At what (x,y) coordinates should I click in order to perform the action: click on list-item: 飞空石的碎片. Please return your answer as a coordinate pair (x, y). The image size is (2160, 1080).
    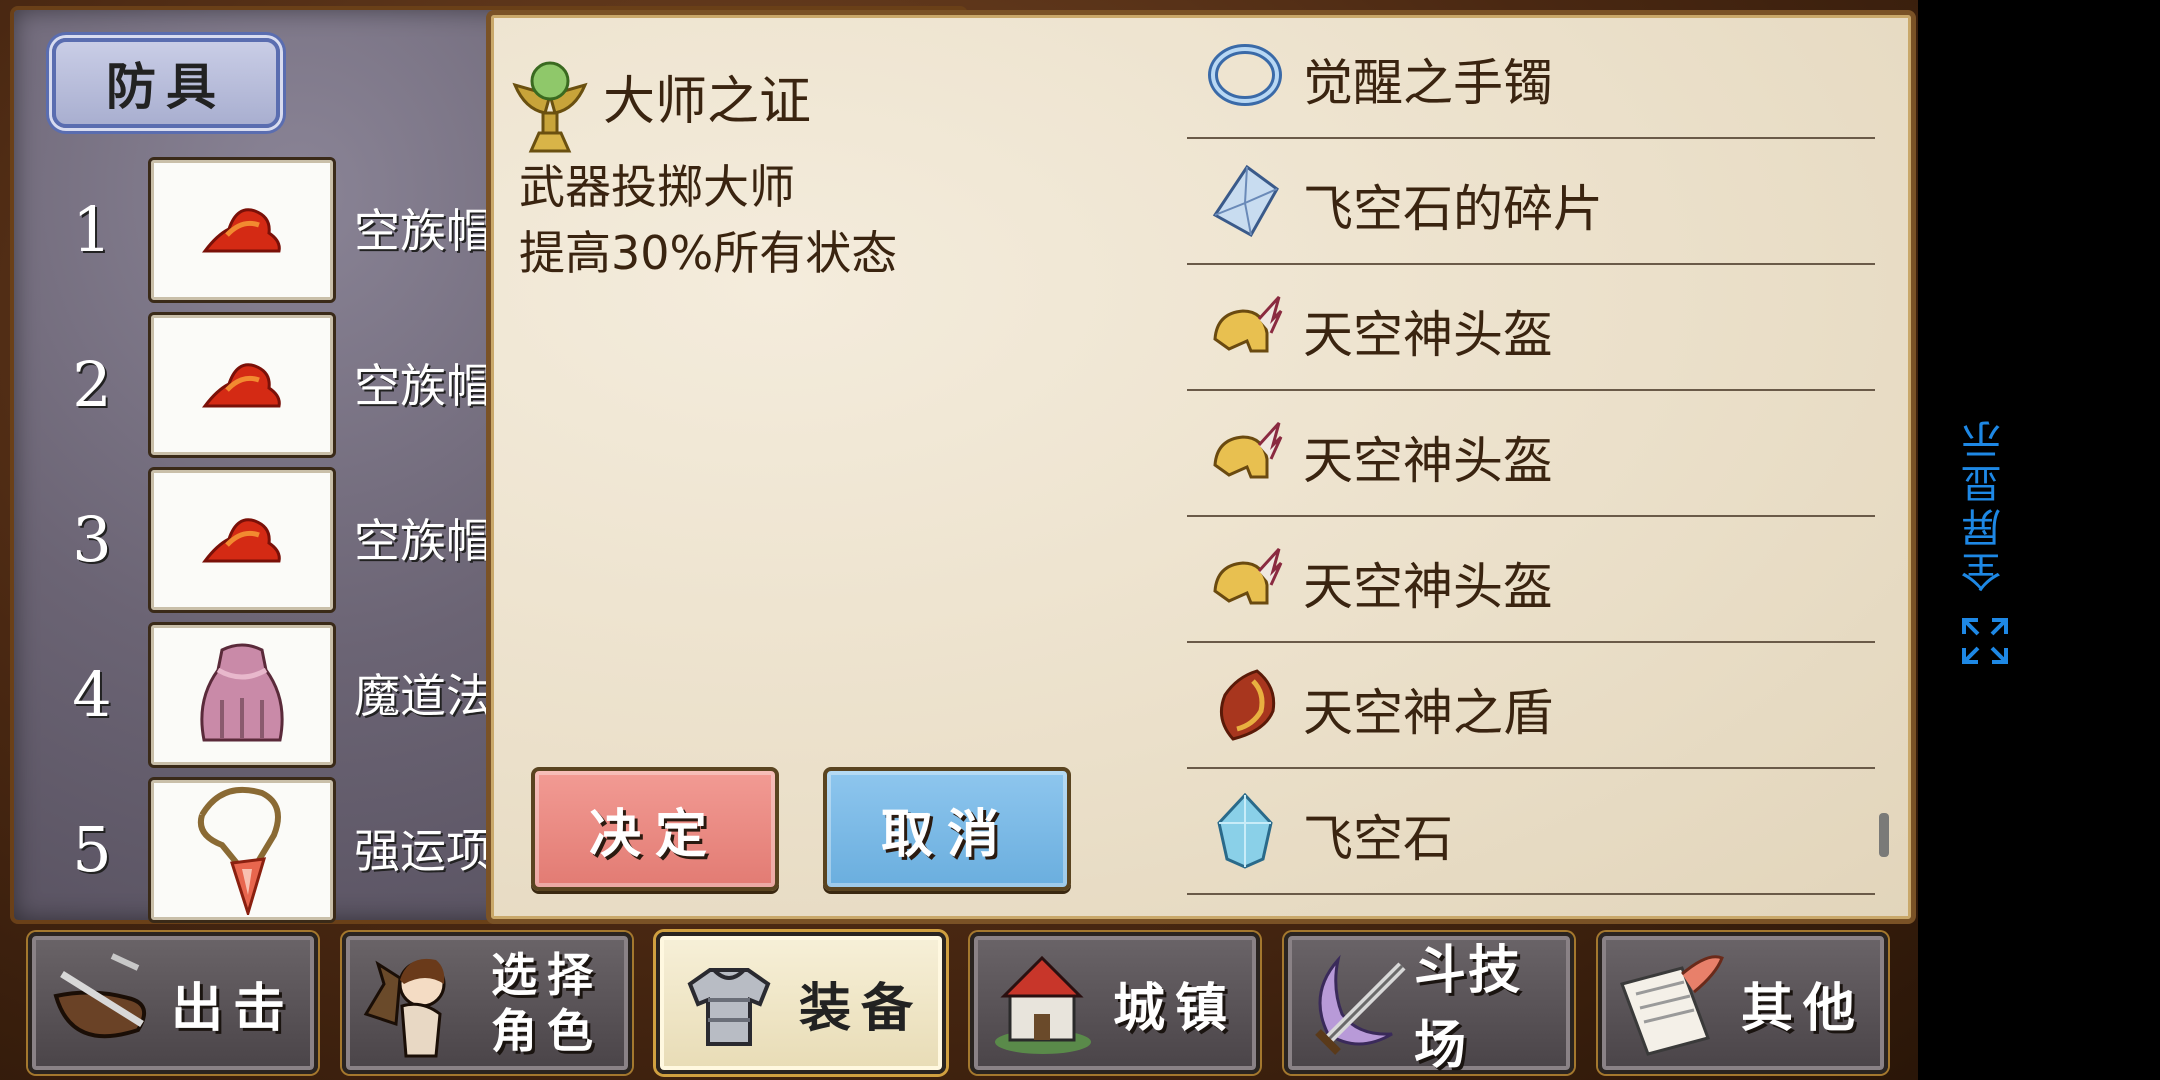
    Looking at the image, I should click on (1531, 201).